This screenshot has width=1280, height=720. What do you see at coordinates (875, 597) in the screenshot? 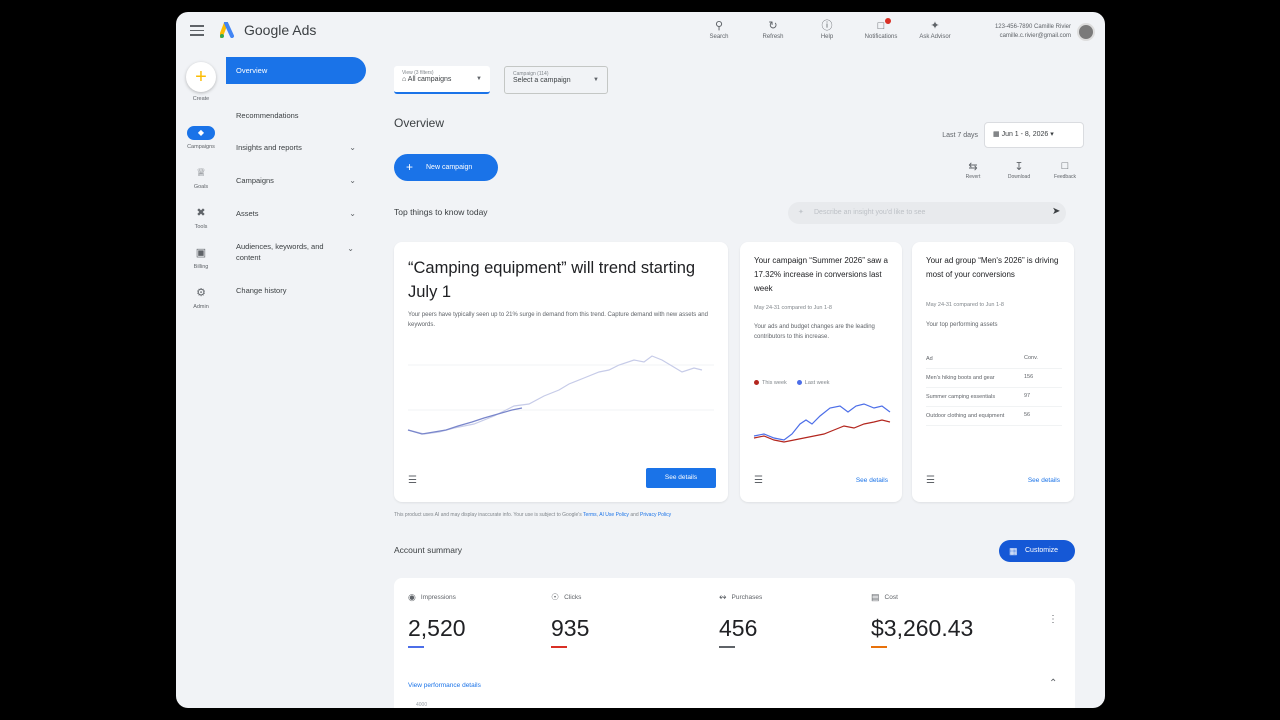
I see `cost-icon: ▤` at bounding box center [875, 597].